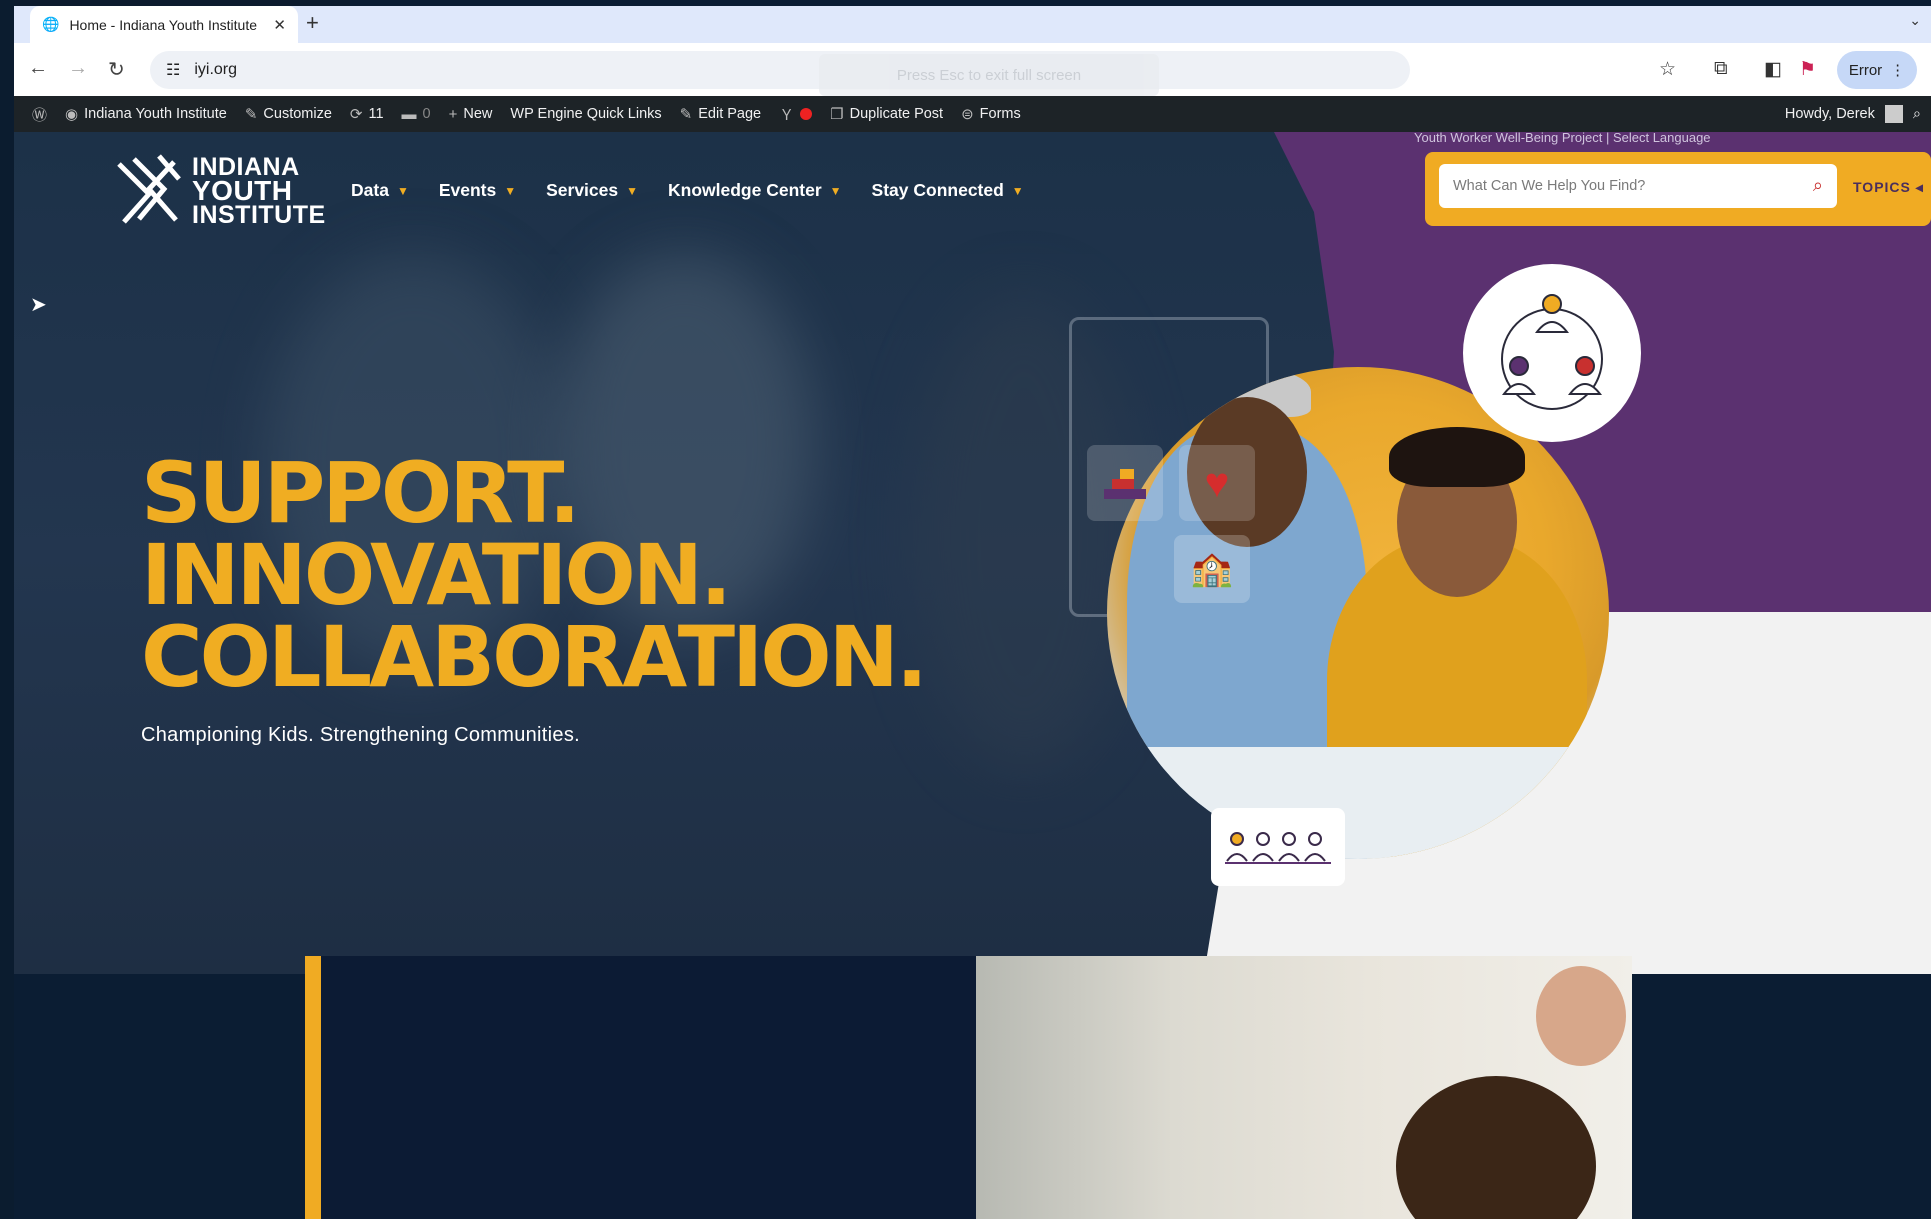 Image resolution: width=1931 pixels, height=1219 pixels. I want to click on heart-icon: ♥, so click(1217, 482).